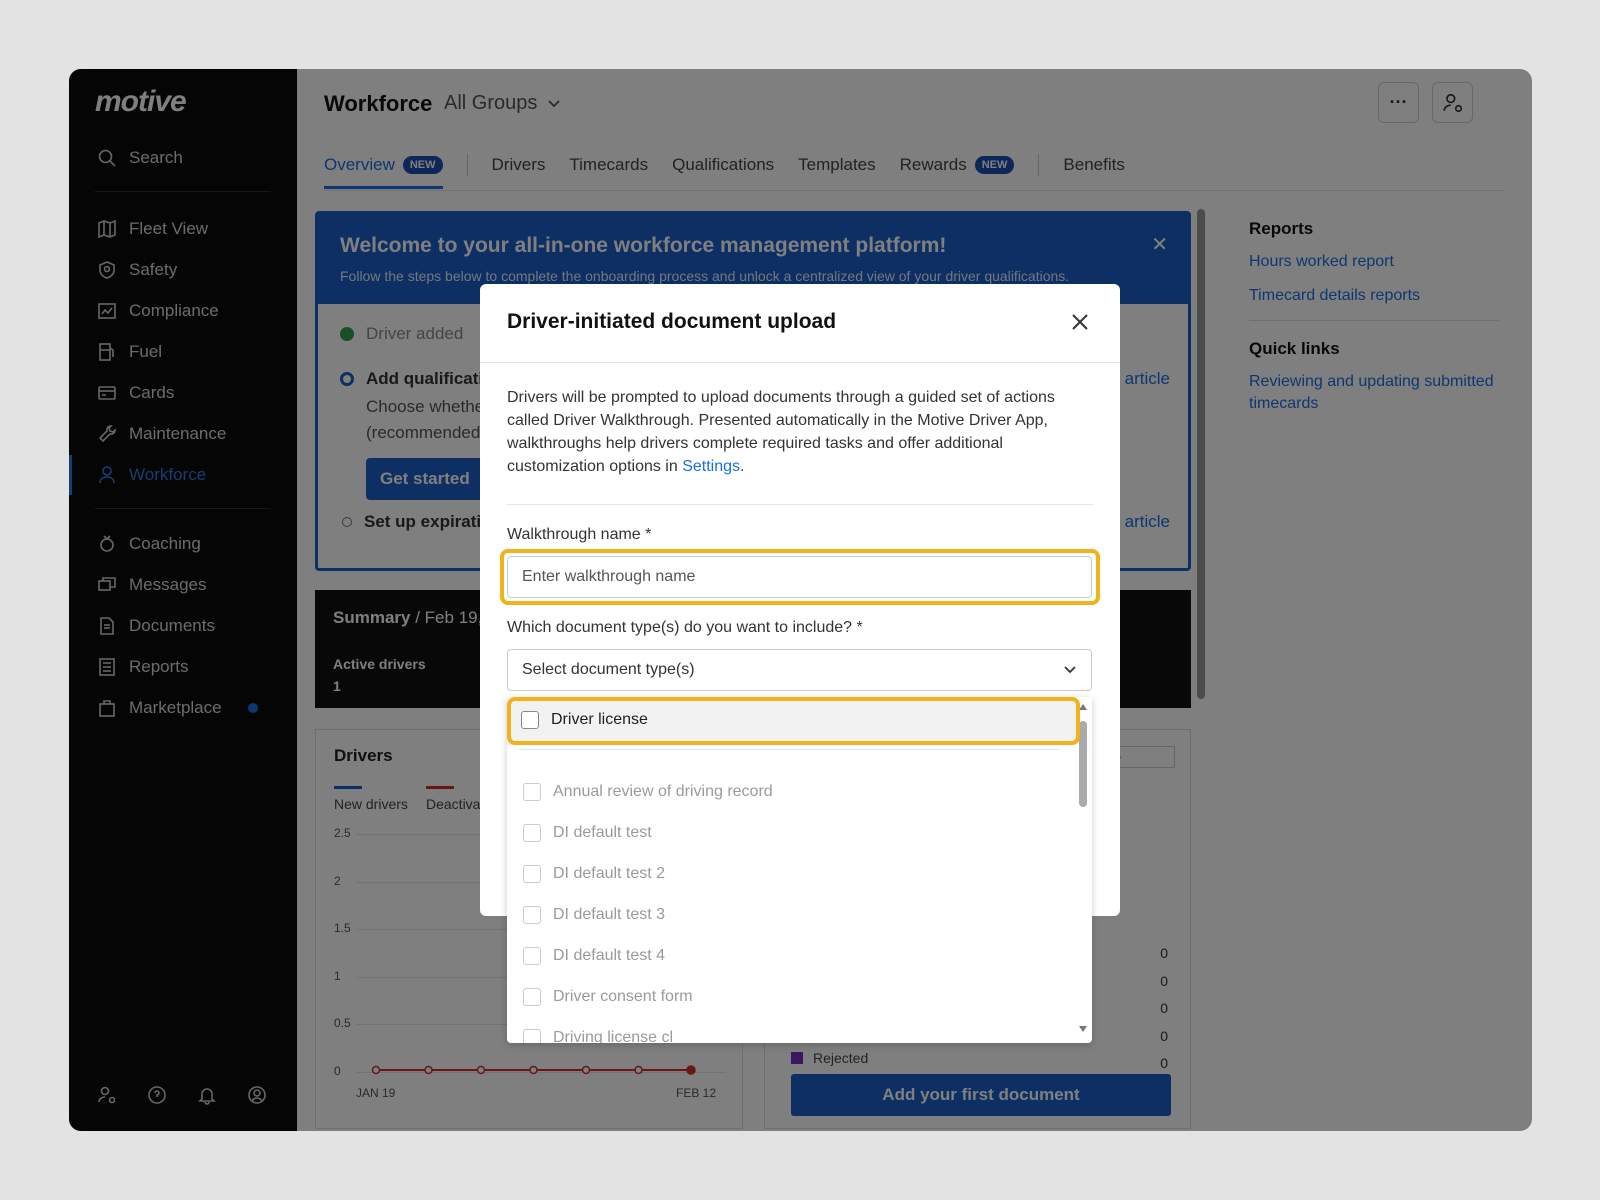 The image size is (1600, 1200). I want to click on chevron-down-icon, so click(1070, 670).